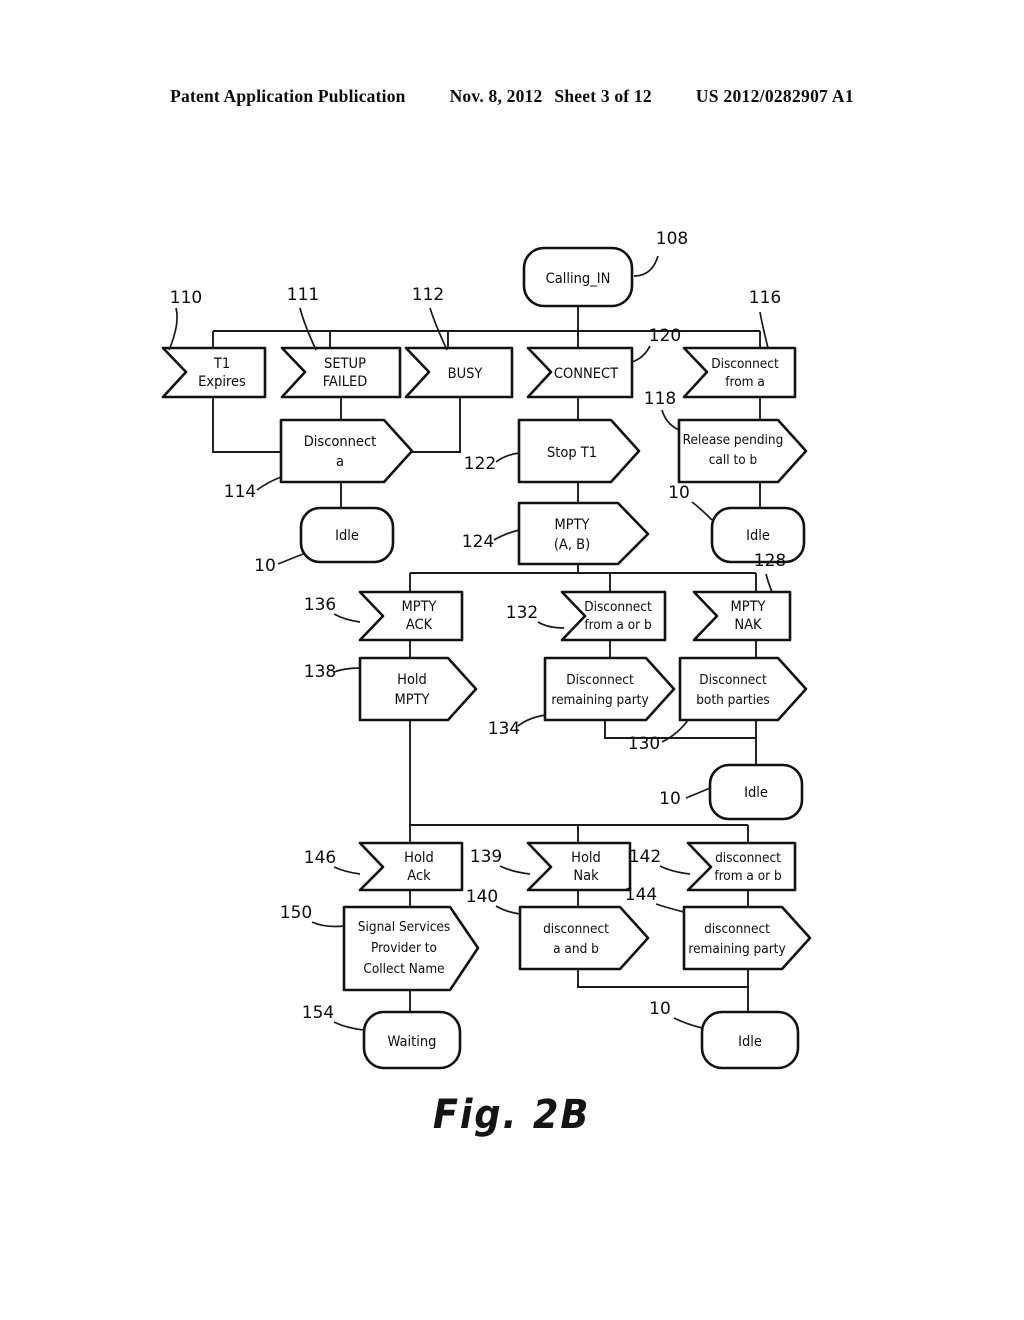 The width and height of the screenshot is (1024, 1320). What do you see at coordinates (320, 858) in the screenshot?
I see `ref-146-label: 146` at bounding box center [320, 858].